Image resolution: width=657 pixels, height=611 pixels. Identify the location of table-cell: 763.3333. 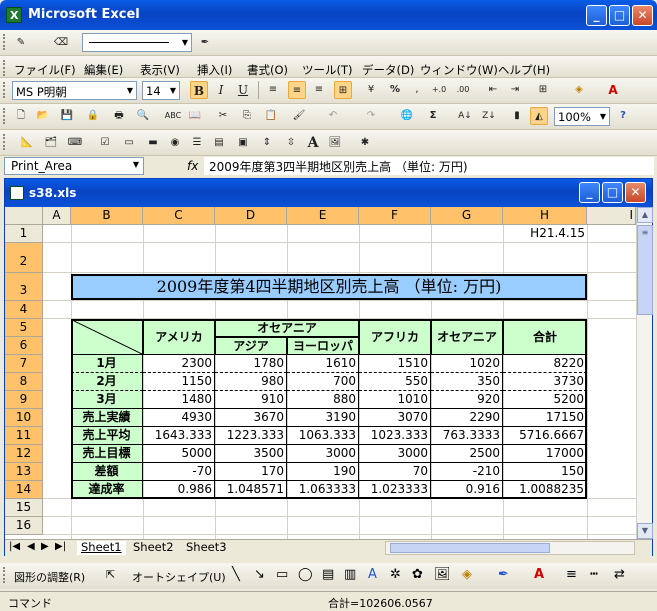
(467, 436).